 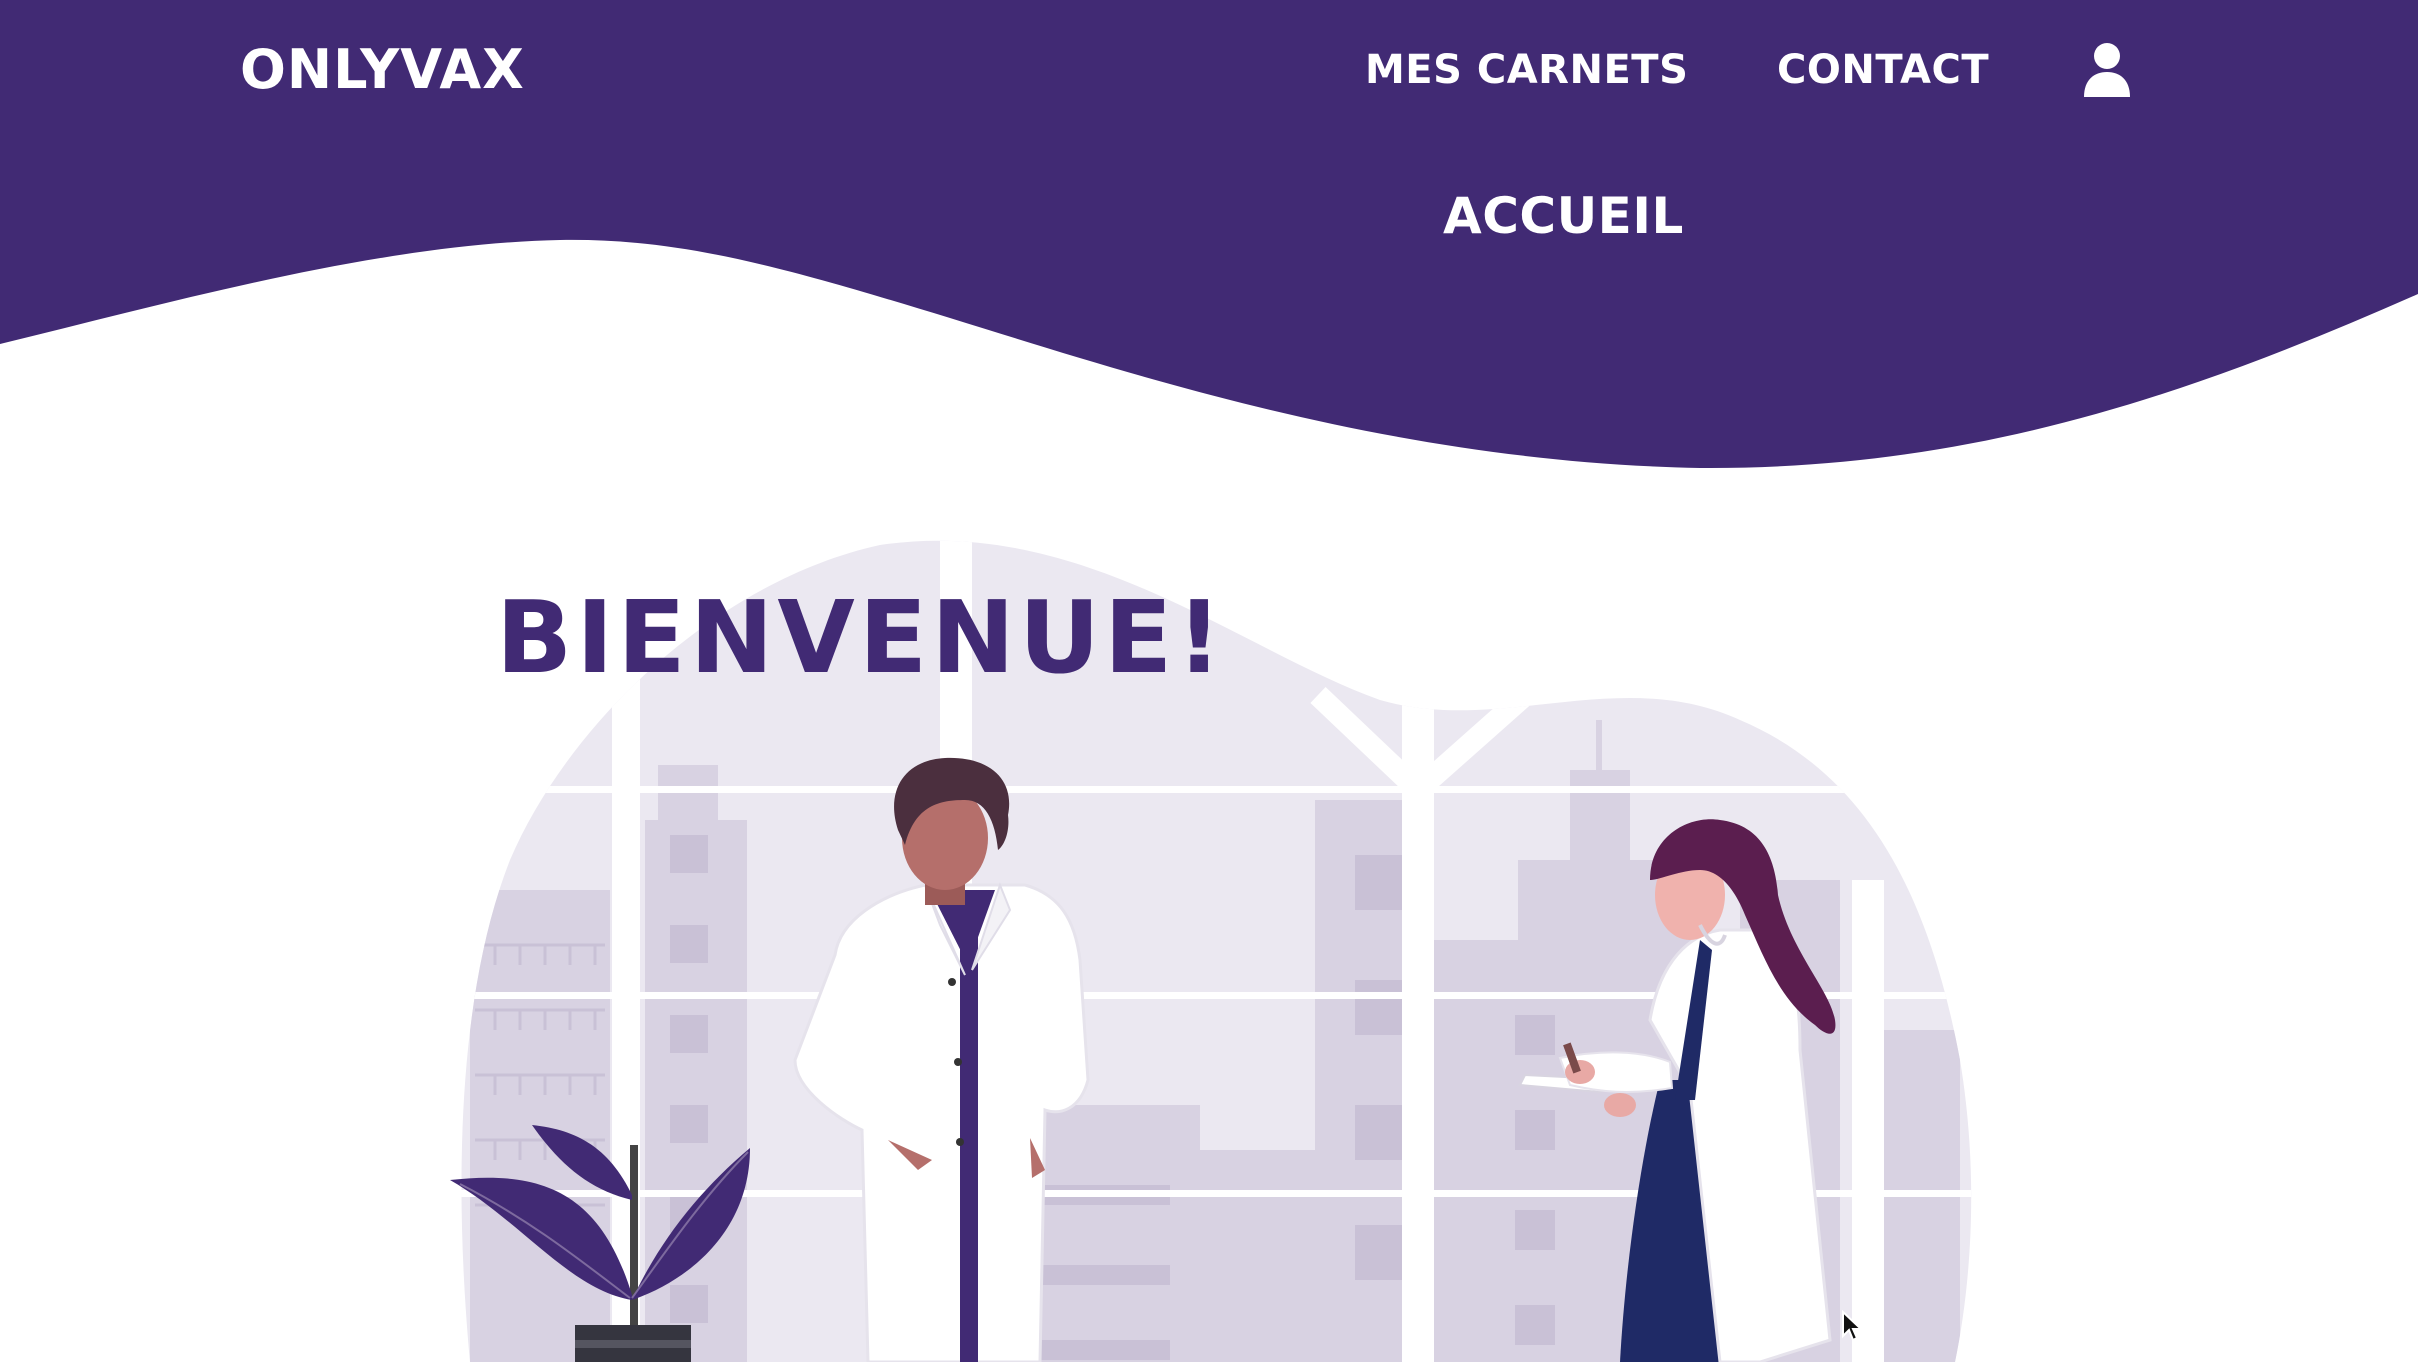 What do you see at coordinates (861, 637) in the screenshot?
I see `welcome-title: BIENVENUE!` at bounding box center [861, 637].